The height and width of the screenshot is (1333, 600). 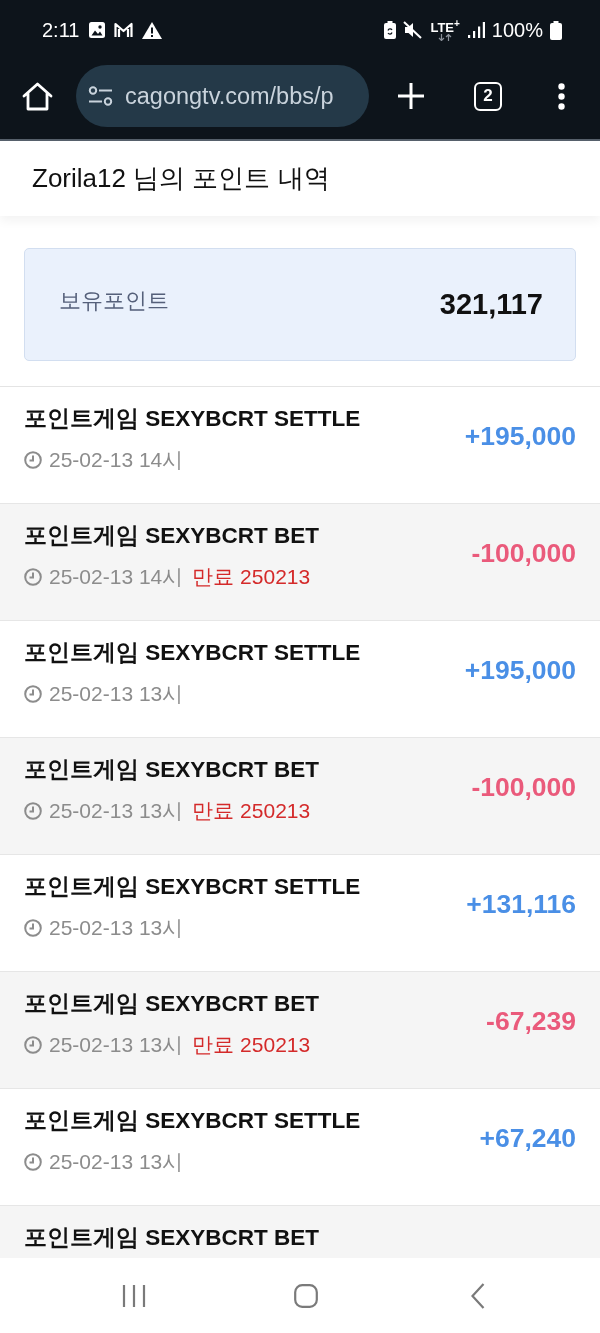 What do you see at coordinates (561, 96) in the screenshot?
I see `more-options-icon` at bounding box center [561, 96].